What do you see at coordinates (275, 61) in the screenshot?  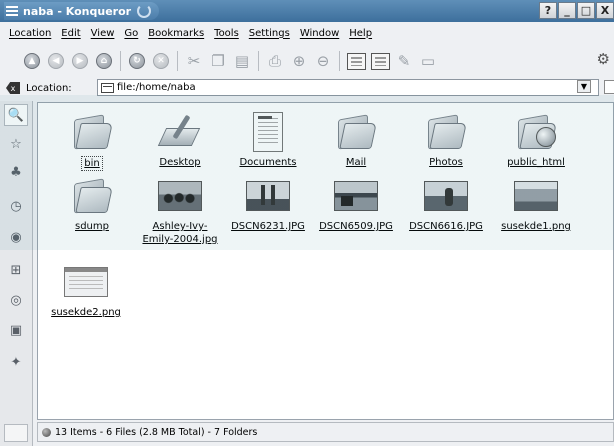 I see `print-icon: ⎙` at bounding box center [275, 61].